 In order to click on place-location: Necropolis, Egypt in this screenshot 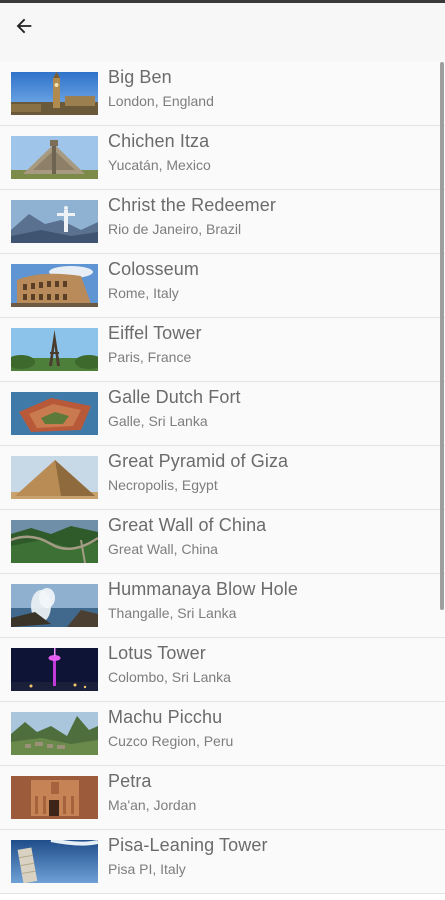, I will do `click(163, 485)`.